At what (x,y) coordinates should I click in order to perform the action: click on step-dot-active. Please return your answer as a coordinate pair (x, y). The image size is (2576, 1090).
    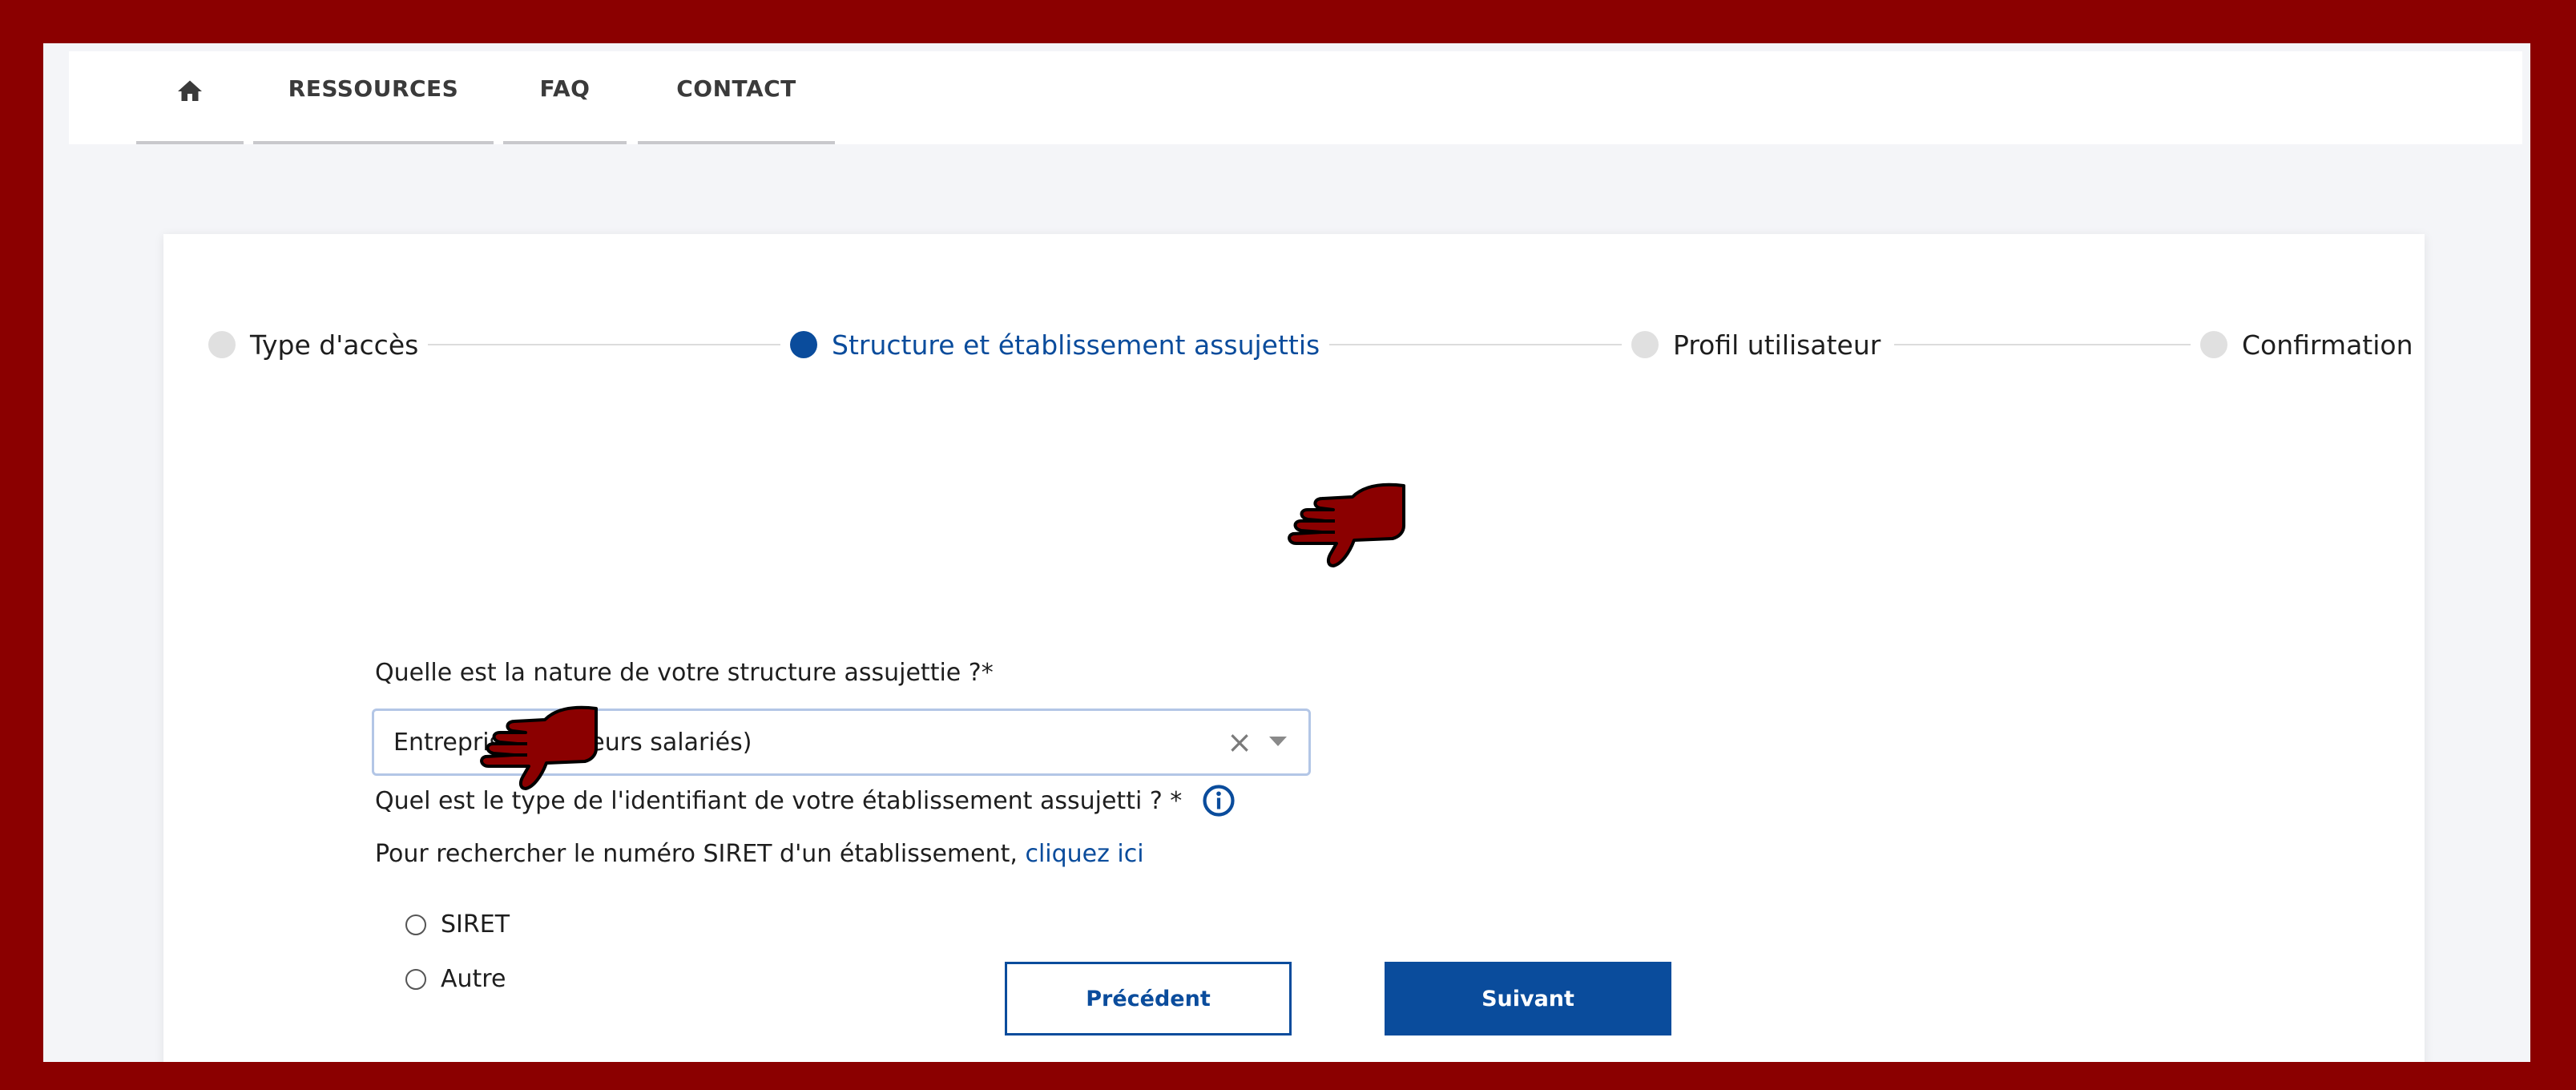
    Looking at the image, I should click on (803, 345).